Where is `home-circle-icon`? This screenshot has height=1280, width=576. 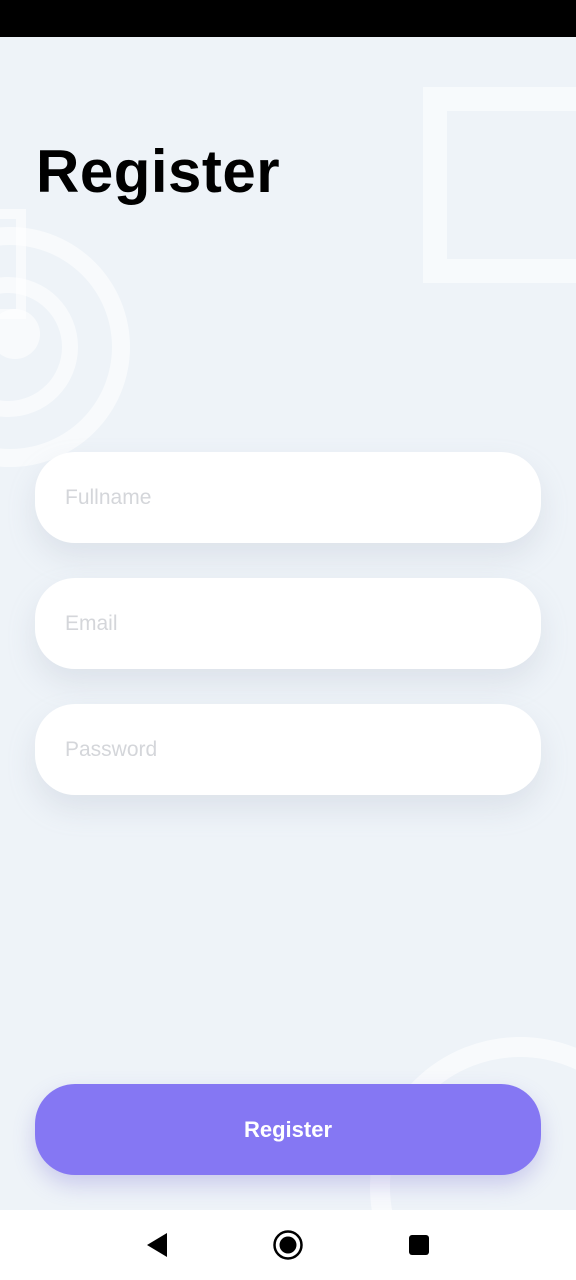
home-circle-icon is located at coordinates (288, 1245).